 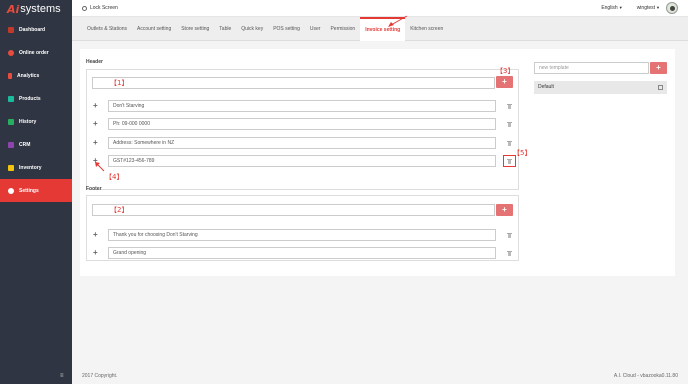 I want to click on annotation-arrow-tab, so click(x=398, y=21).